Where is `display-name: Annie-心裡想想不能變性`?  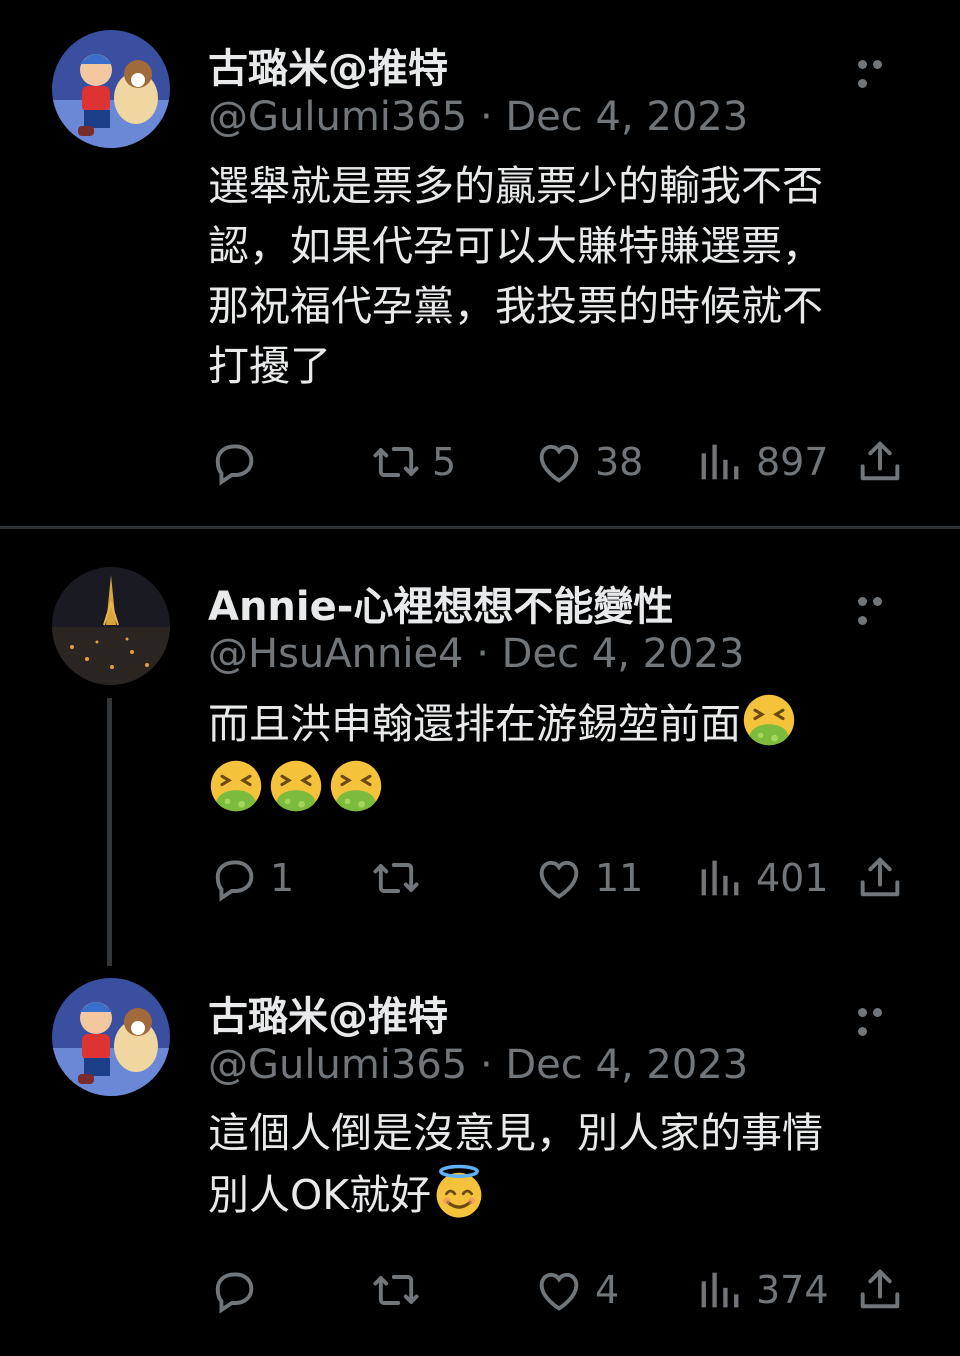 display-name: Annie-心裡想想不能變性 is located at coordinates (440, 603).